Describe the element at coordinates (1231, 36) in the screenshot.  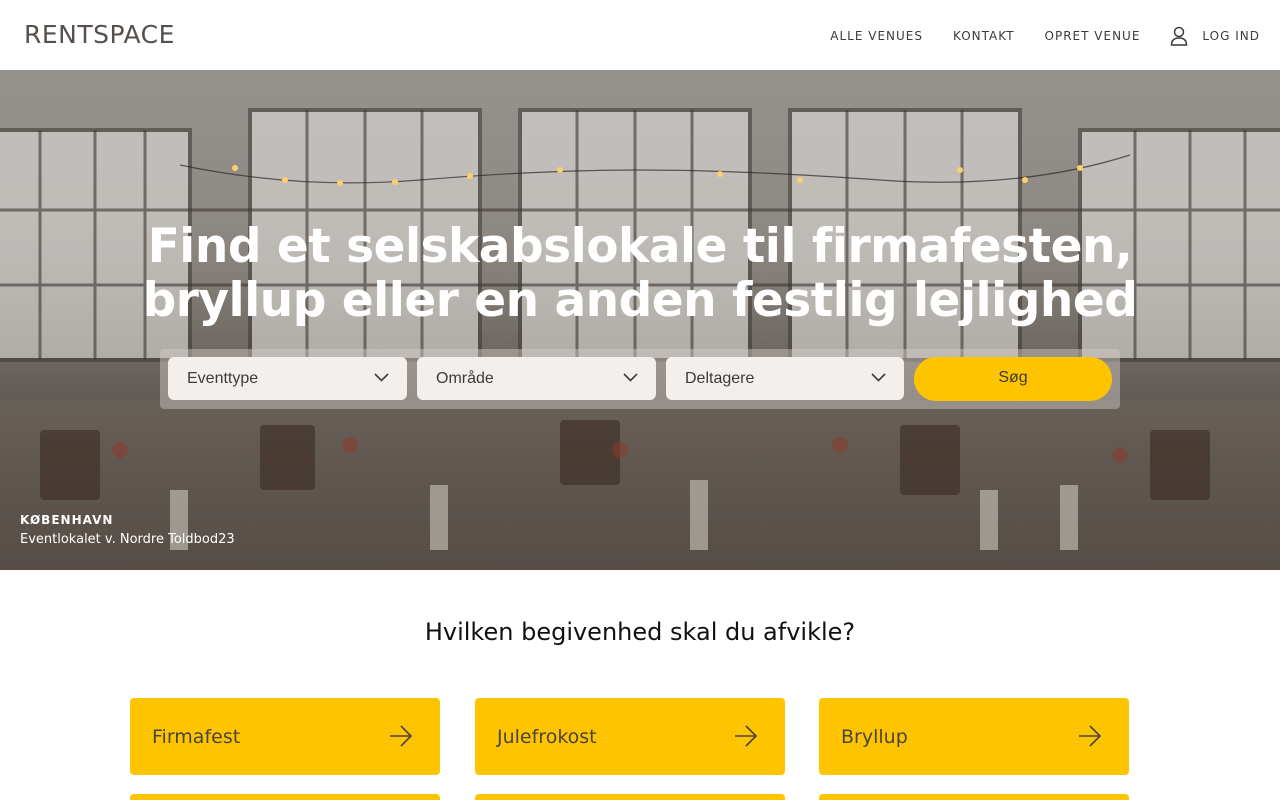
I see `login-label: LOG IND` at that location.